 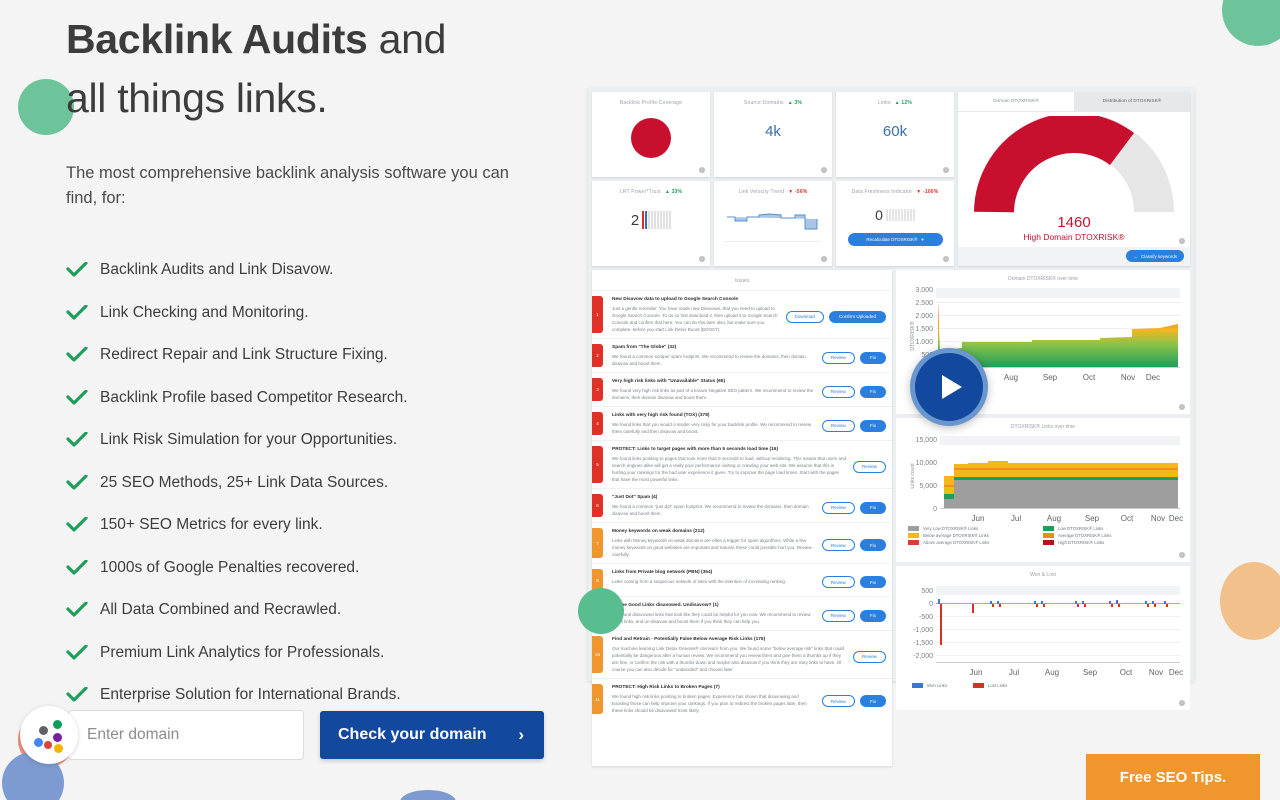 I want to click on domain-input, so click(x=186, y=735).